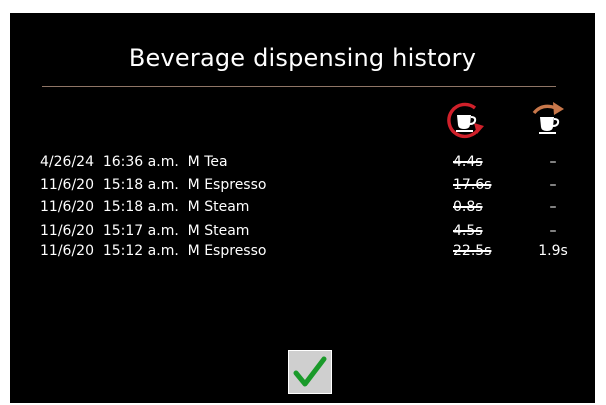 The height and width of the screenshot is (405, 606). Describe the element at coordinates (468, 162) in the screenshot. I see `cancelled-time: 4.4s` at that location.